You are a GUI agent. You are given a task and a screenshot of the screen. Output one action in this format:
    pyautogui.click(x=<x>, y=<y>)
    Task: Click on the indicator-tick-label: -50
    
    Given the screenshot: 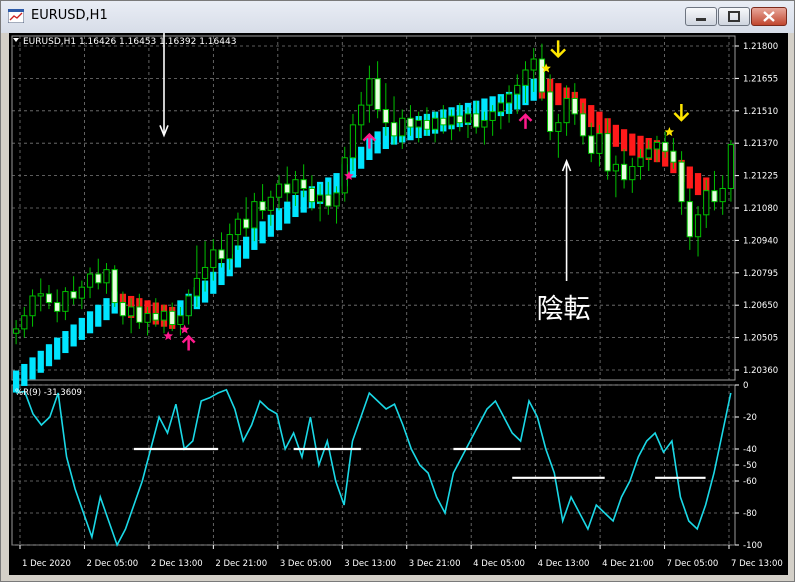 What is the action you would take?
    pyautogui.click(x=750, y=466)
    